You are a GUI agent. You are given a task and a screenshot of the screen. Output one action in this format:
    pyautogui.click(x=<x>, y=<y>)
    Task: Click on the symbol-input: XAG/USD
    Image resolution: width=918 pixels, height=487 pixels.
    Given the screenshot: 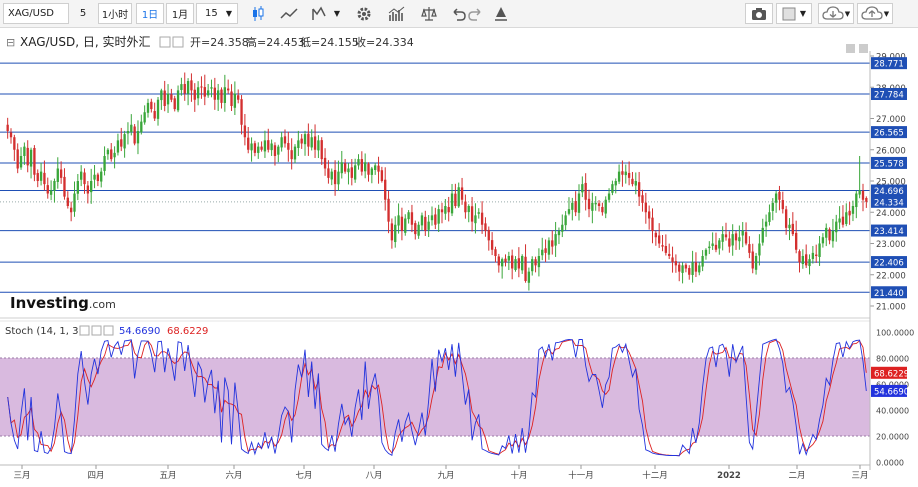 What is the action you would take?
    pyautogui.click(x=36, y=13)
    